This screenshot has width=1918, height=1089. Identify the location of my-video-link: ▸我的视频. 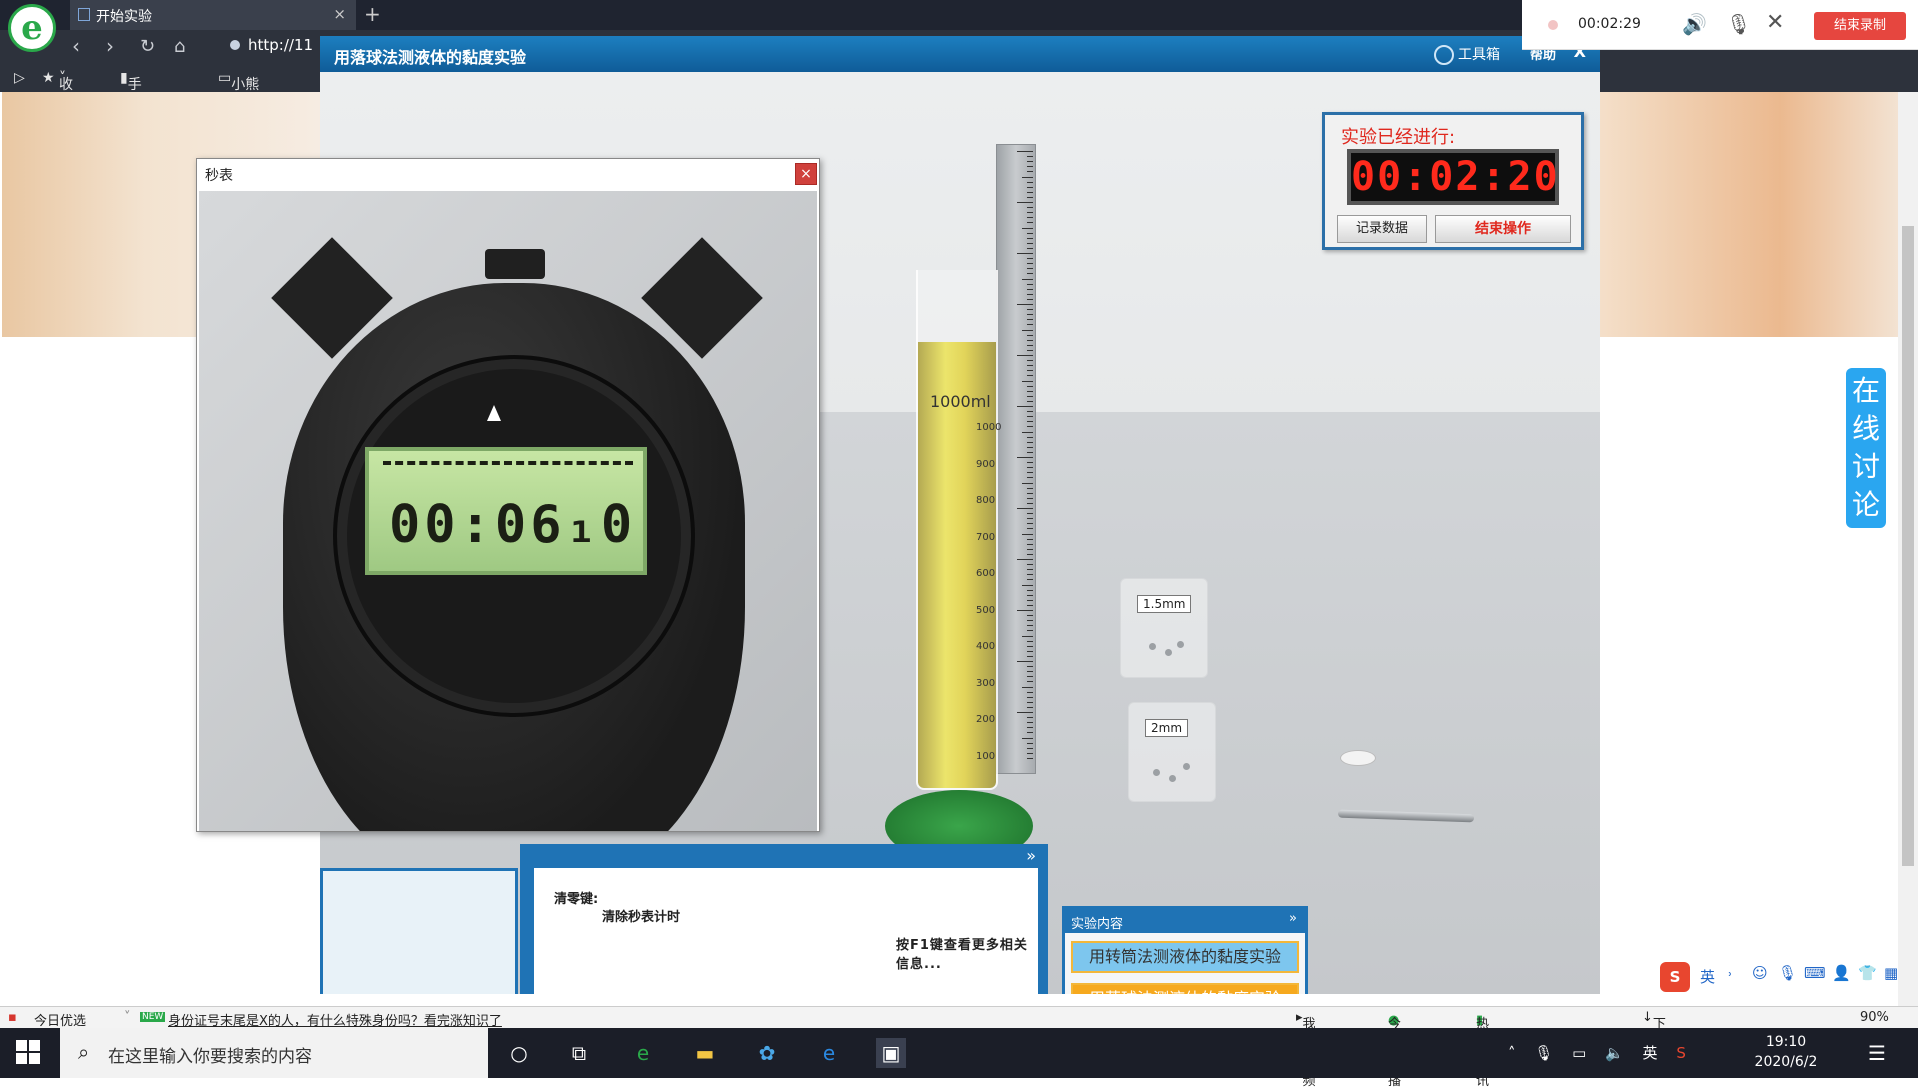
(1306, 1049).